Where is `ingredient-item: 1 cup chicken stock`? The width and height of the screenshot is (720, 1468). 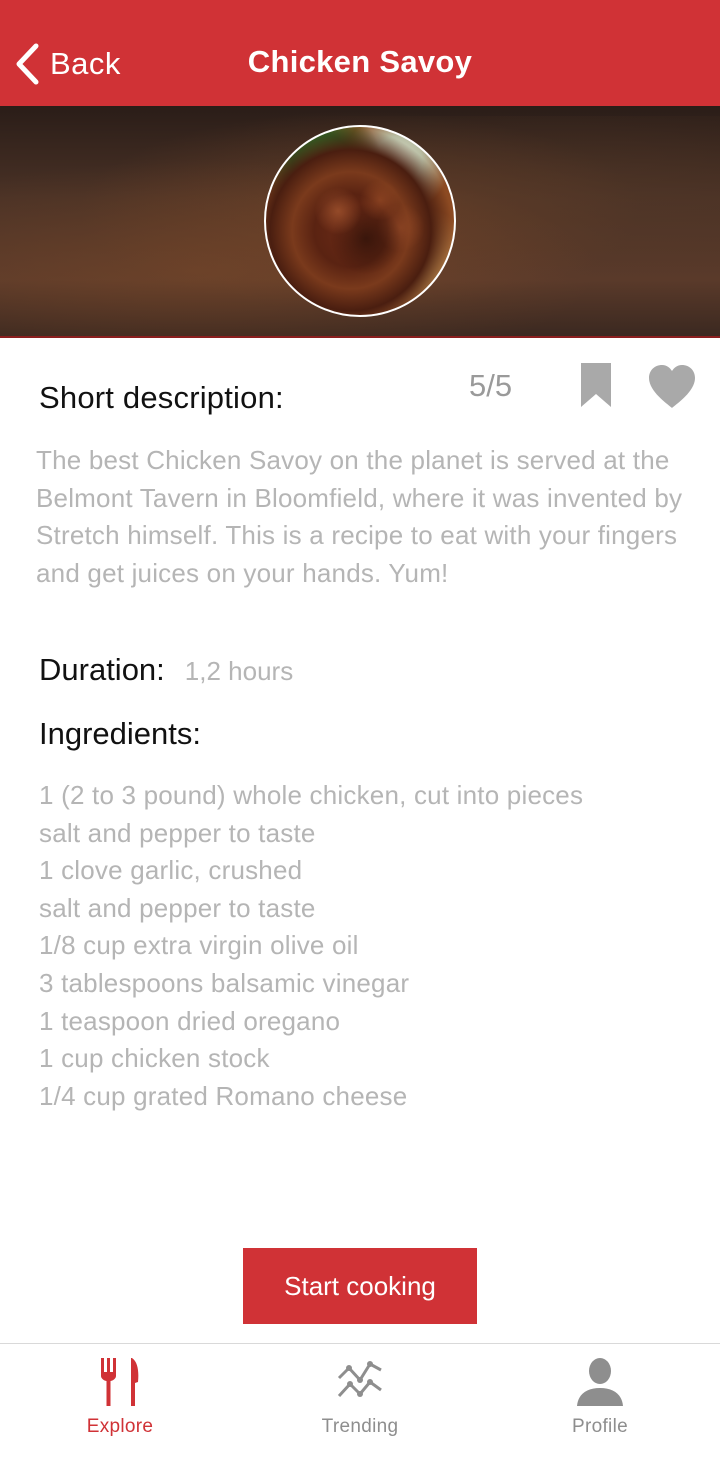 ingredient-item: 1 cup chicken stock is located at coordinates (154, 1058).